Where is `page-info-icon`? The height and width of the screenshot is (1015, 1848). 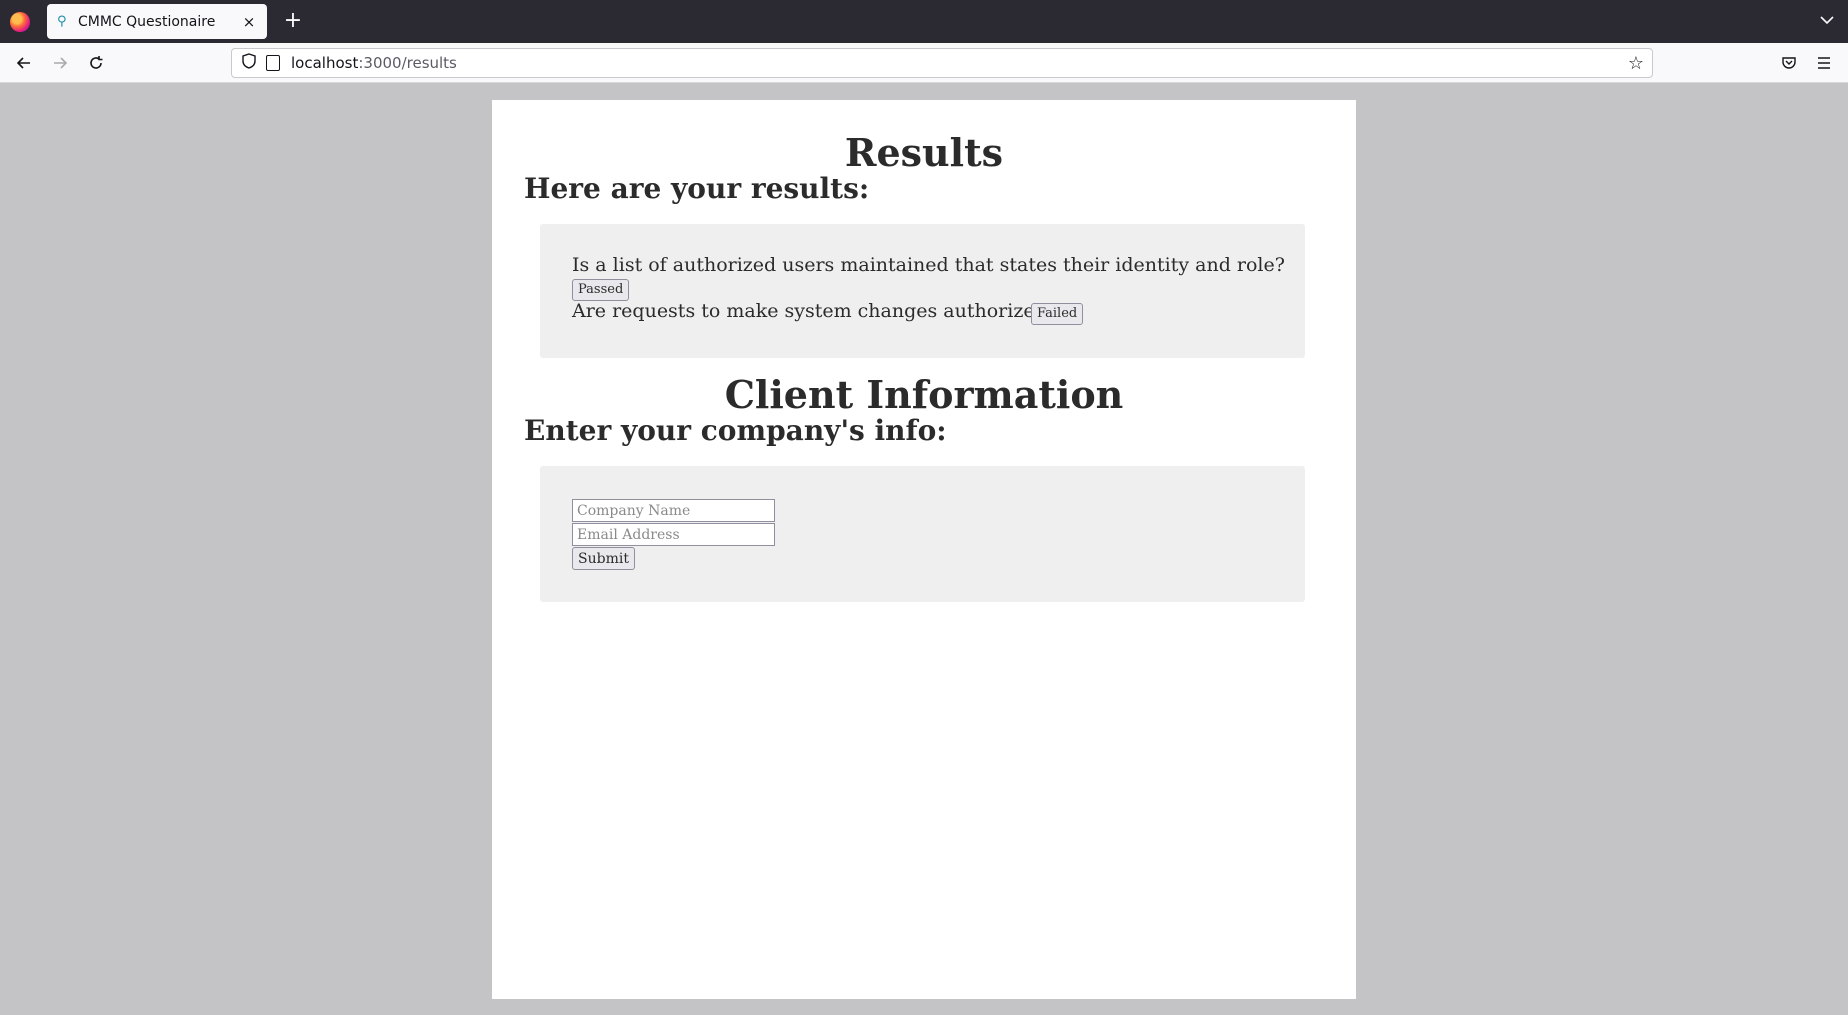 page-info-icon is located at coordinates (273, 63).